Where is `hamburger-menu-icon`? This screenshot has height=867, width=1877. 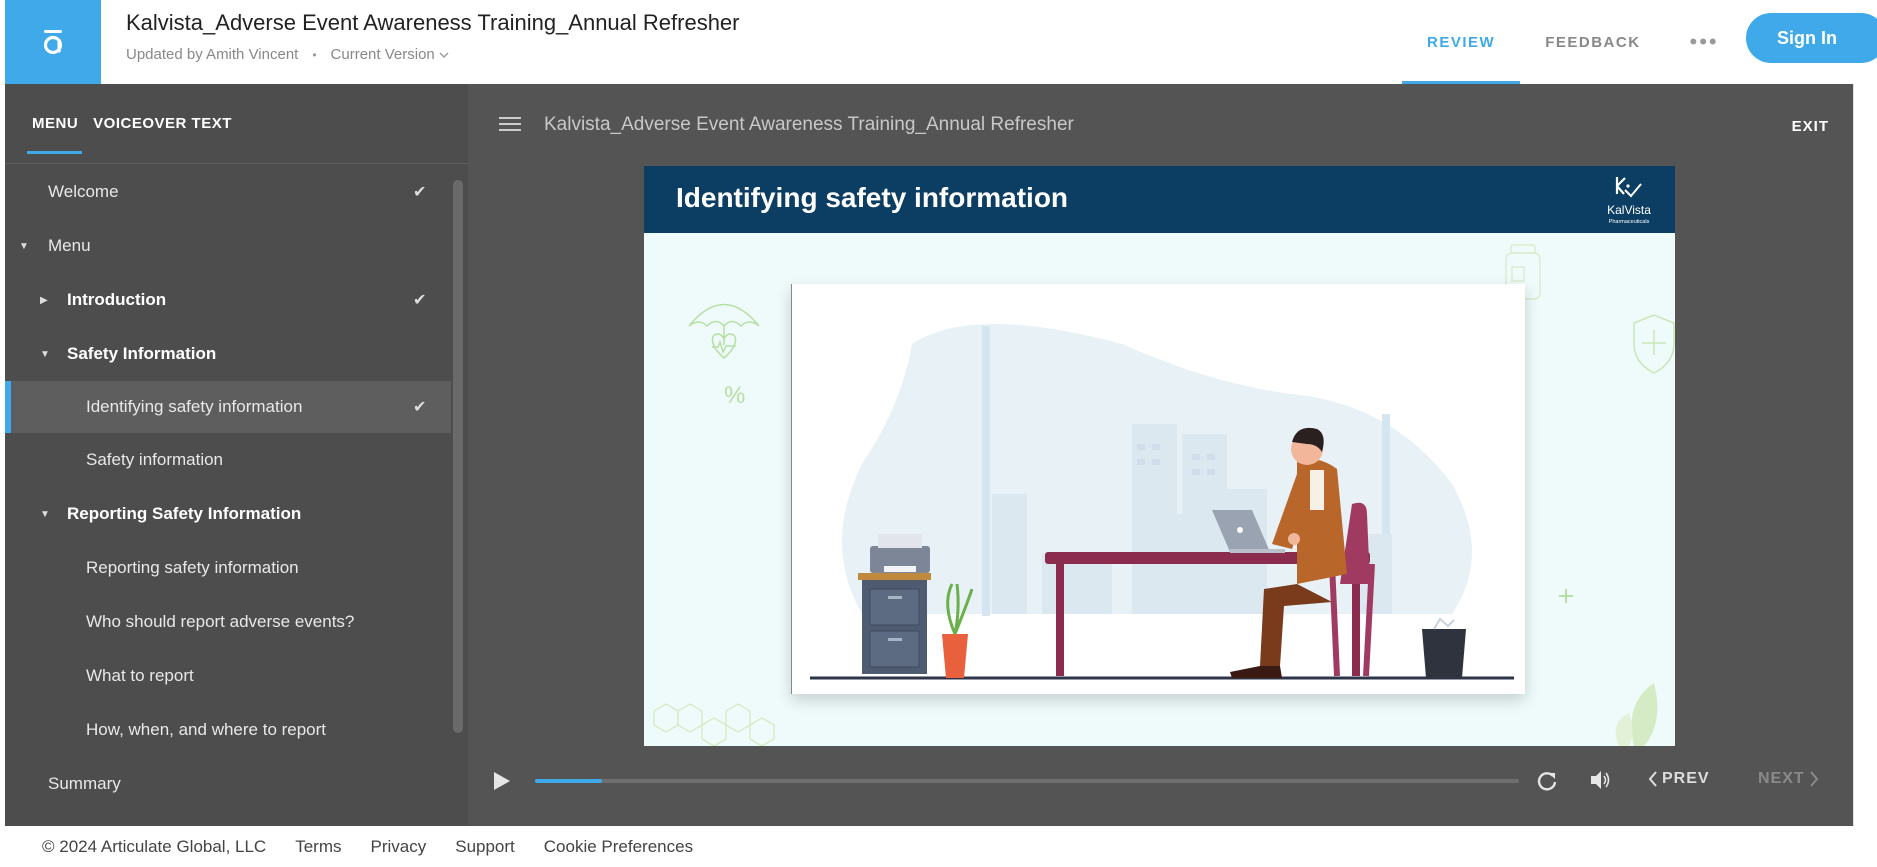 hamburger-menu-icon is located at coordinates (510, 124).